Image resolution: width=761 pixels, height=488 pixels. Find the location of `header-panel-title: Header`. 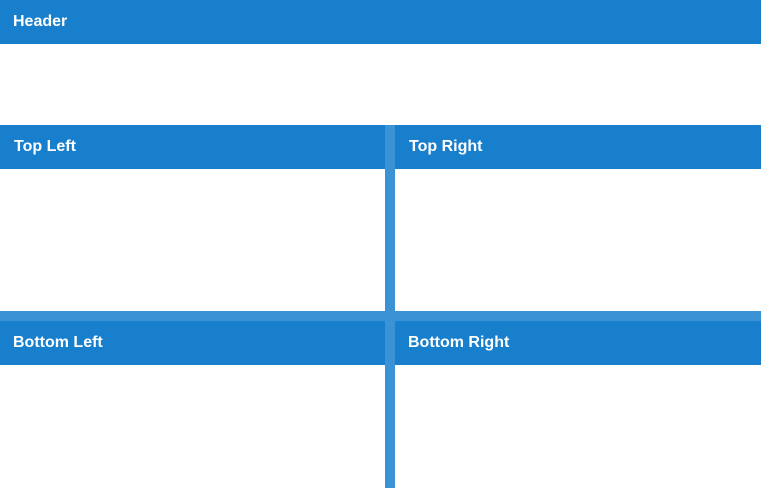

header-panel-title: Header is located at coordinates (380, 22).